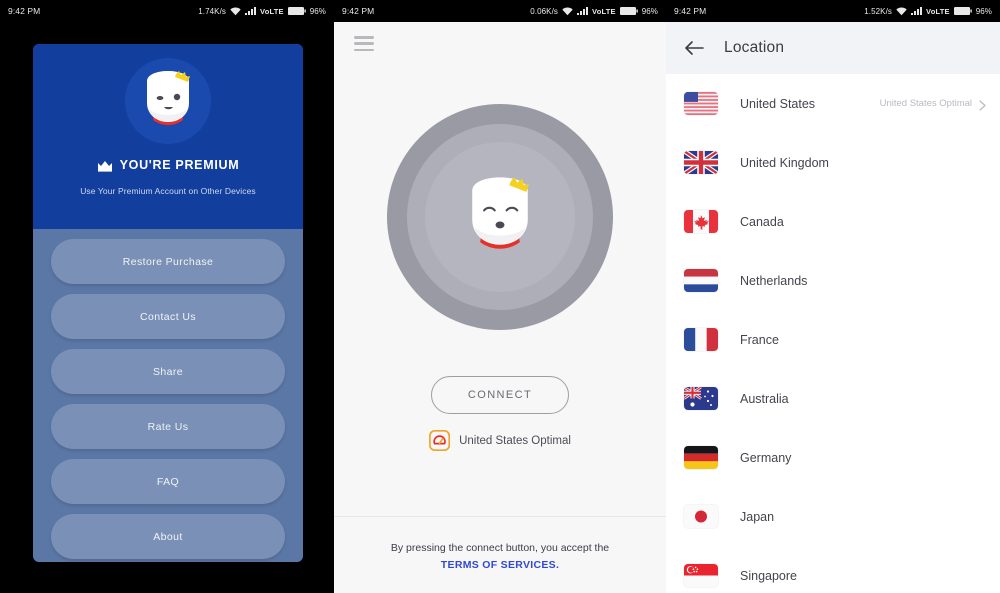 The width and height of the screenshot is (1000, 593). I want to click on location-row-united-kingdom: United Kingdom, so click(833, 162).